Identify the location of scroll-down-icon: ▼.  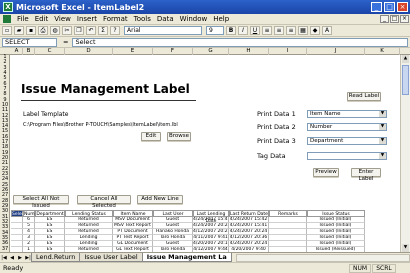
(405, 248).